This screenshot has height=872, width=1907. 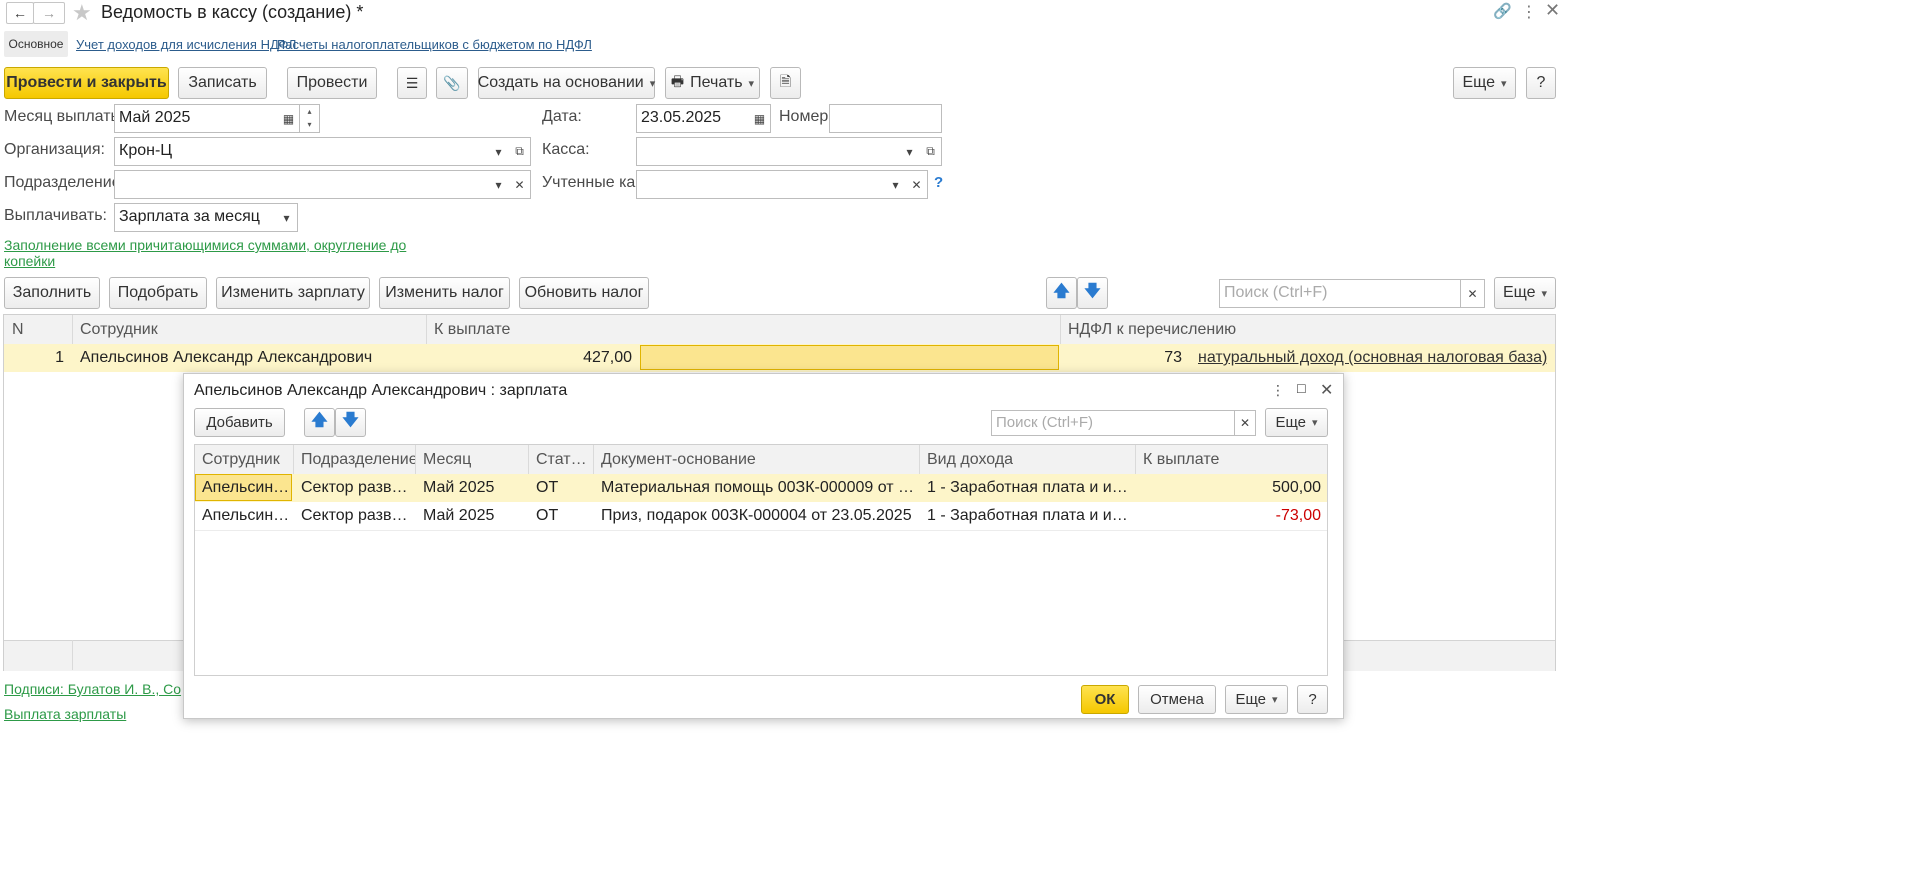 I want to click on payout-link: Выплата зарплаты, so click(x=65, y=714).